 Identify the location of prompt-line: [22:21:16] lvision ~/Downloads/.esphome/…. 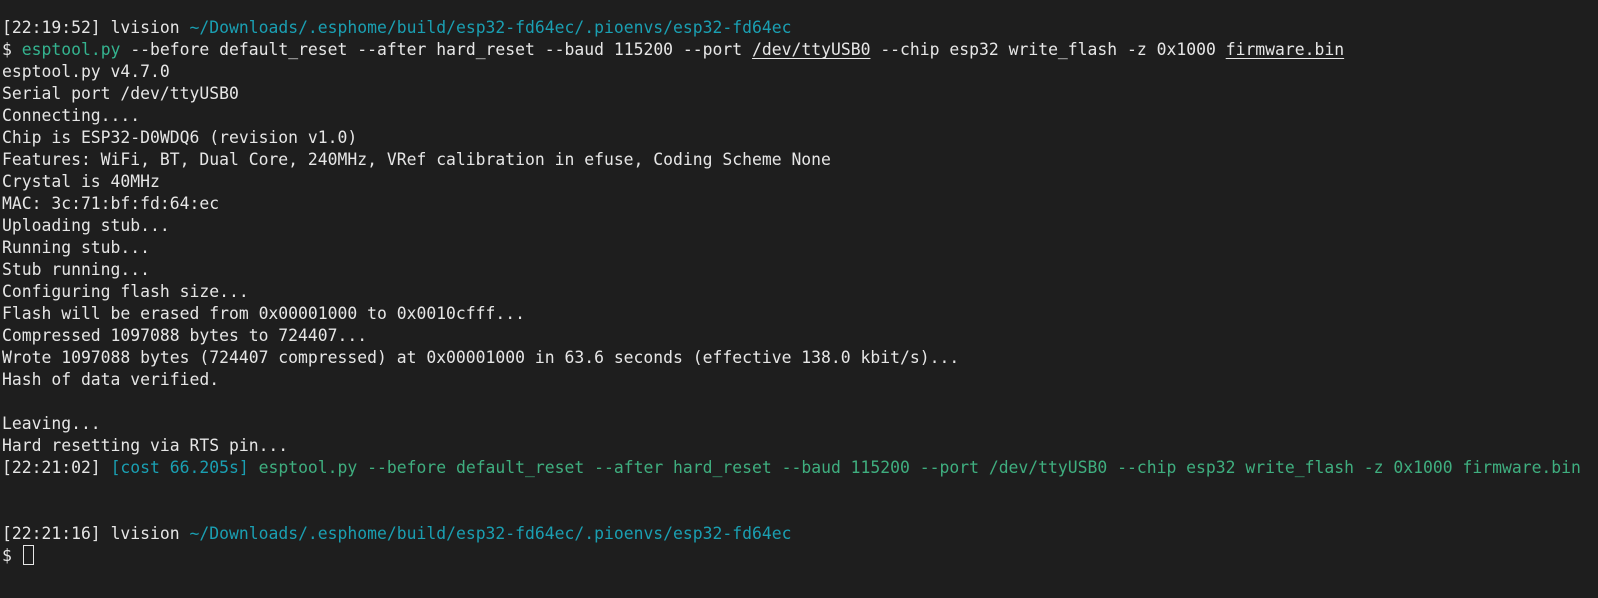
(800, 534).